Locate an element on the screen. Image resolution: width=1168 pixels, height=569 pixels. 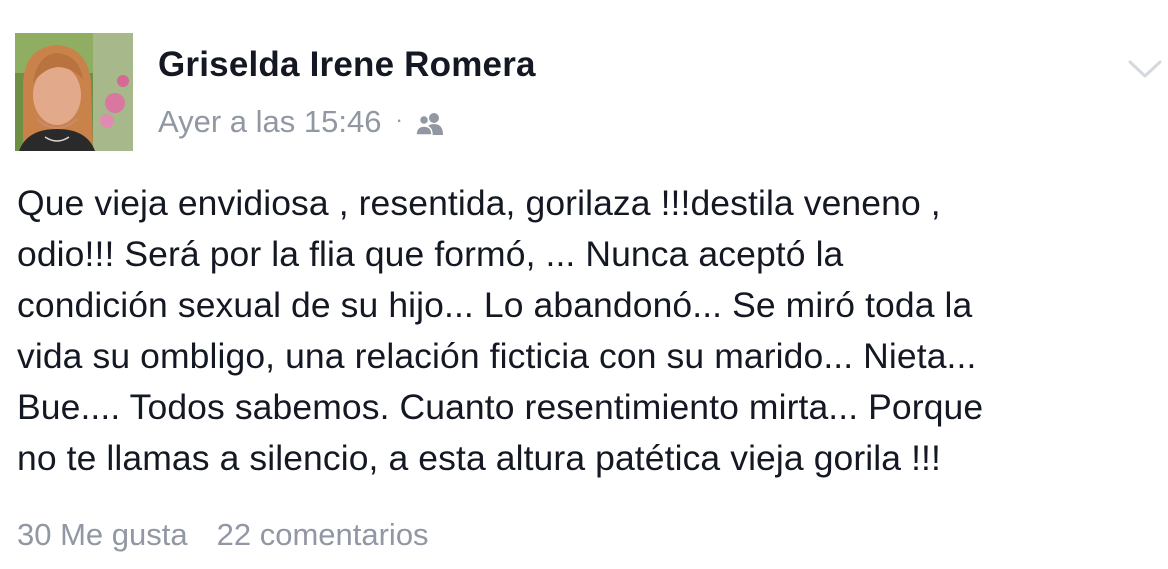
comments-count: 22 comentarios is located at coordinates (323, 535).